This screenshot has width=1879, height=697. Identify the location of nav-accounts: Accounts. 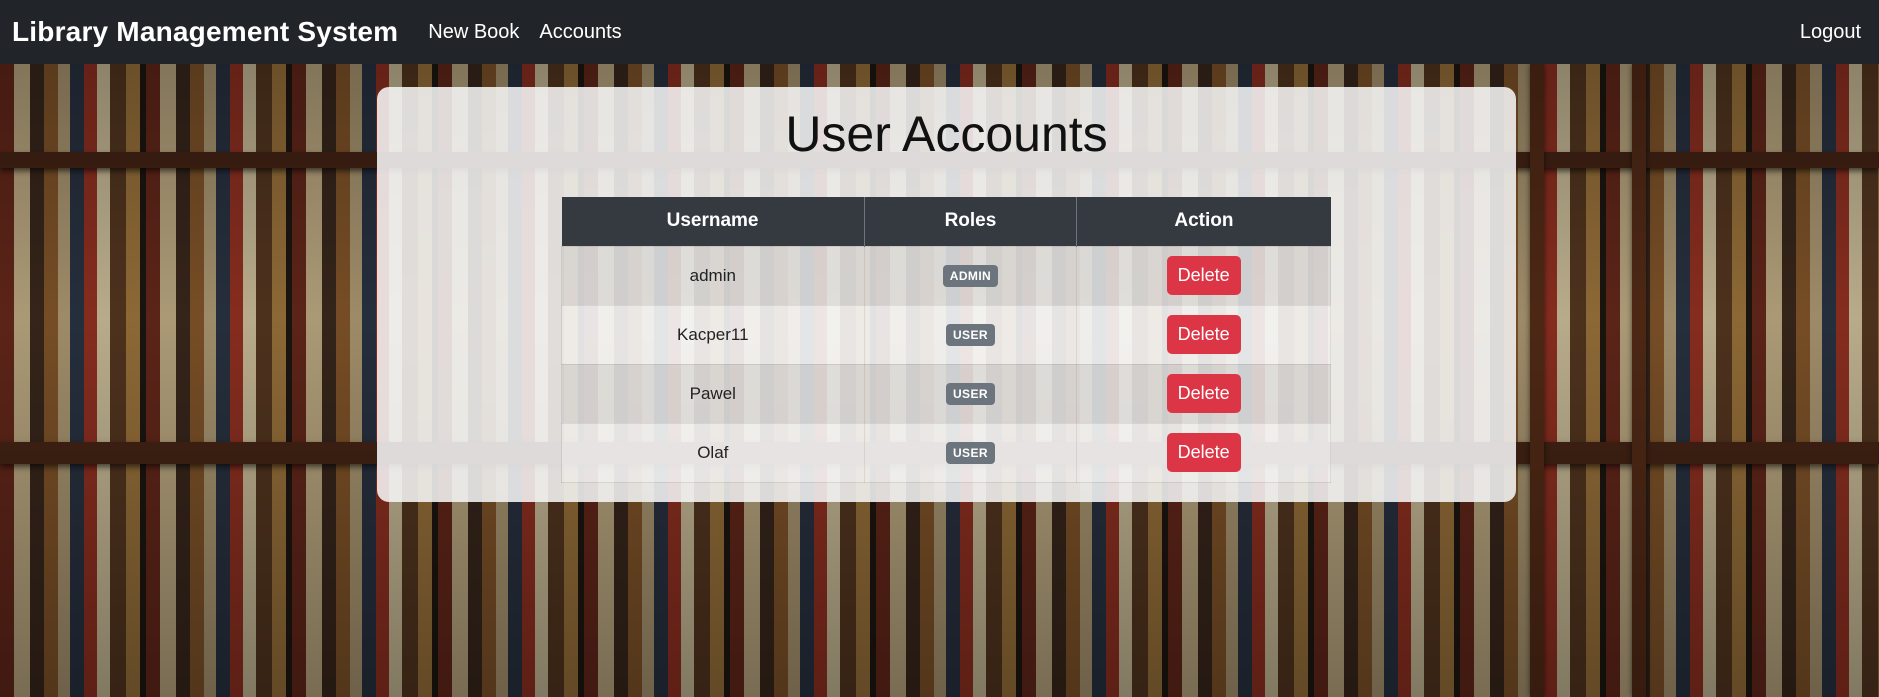
(580, 32).